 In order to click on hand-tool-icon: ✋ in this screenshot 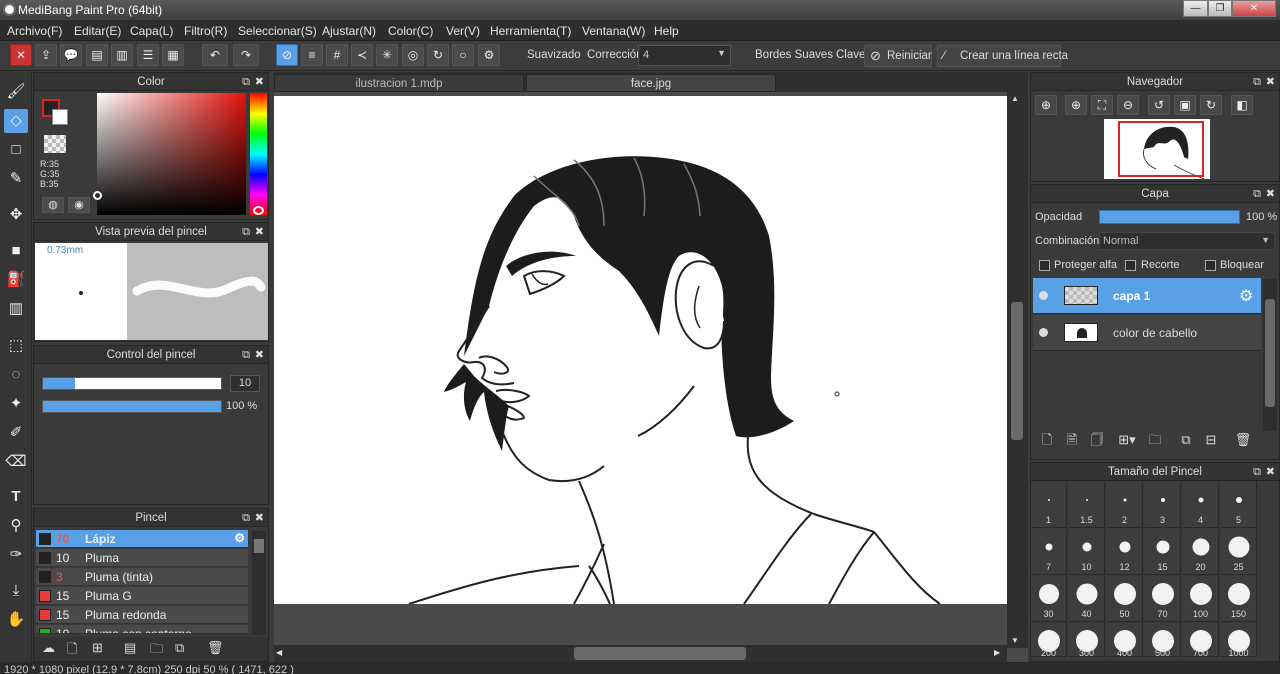, I will do `click(16, 620)`.